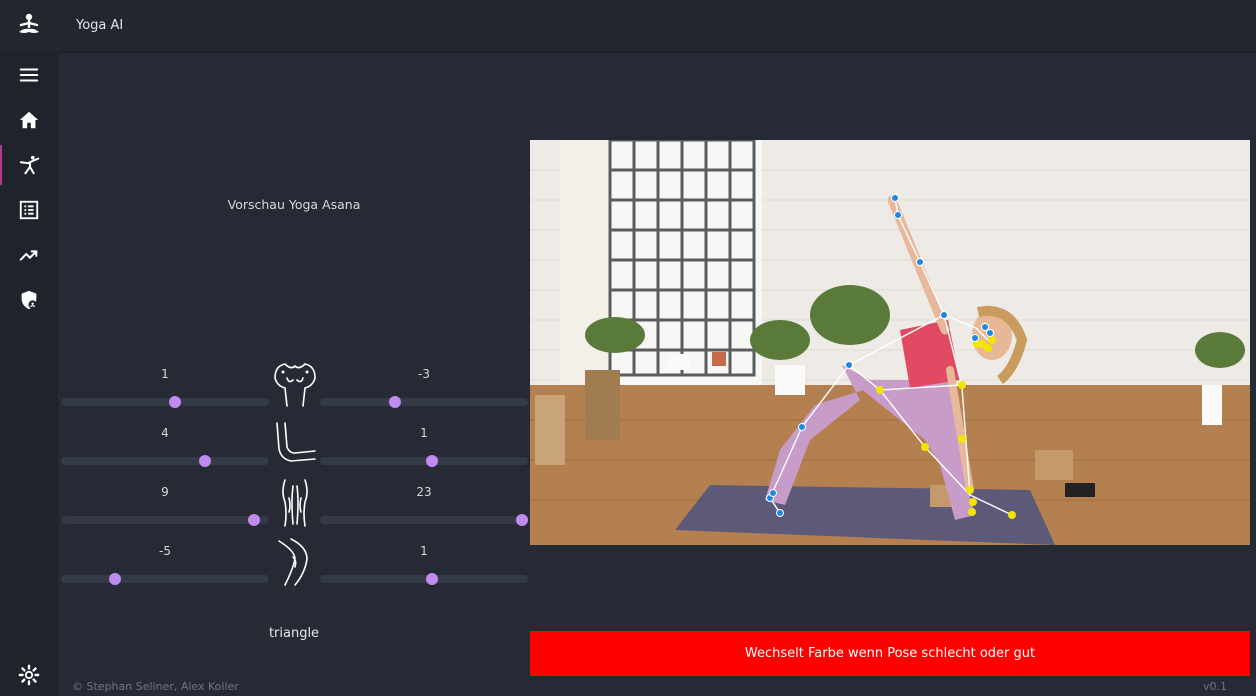  What do you see at coordinates (165, 402) in the screenshot?
I see `slider-left-shoulders` at bounding box center [165, 402].